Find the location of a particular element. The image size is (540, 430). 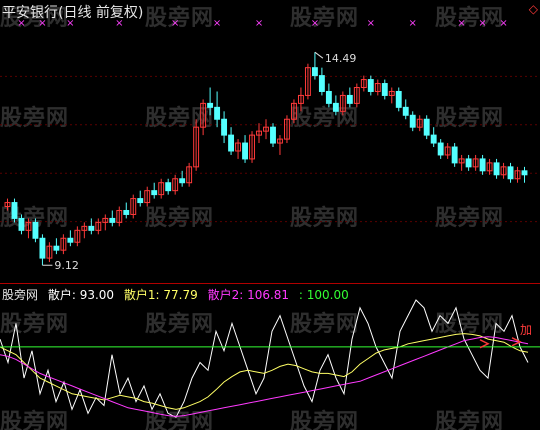

panel-separator is located at coordinates (270, 283).